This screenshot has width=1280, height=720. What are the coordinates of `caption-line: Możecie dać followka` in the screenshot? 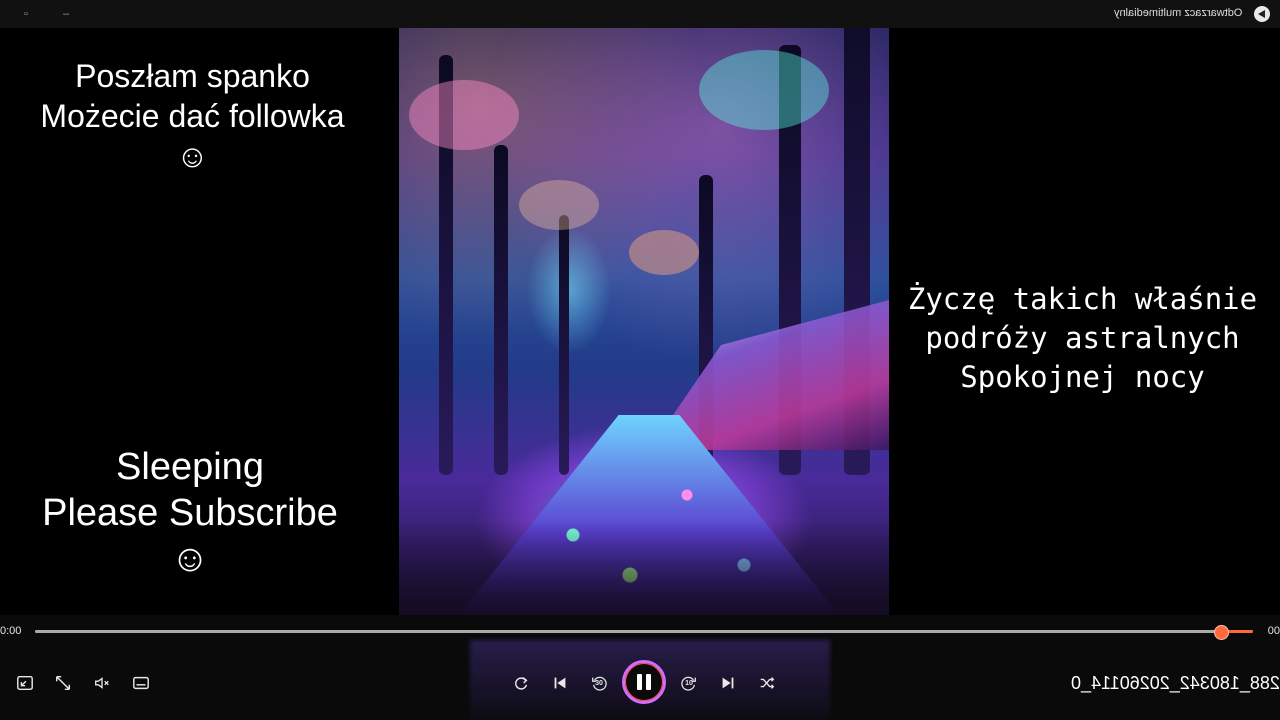 It's located at (192, 116).